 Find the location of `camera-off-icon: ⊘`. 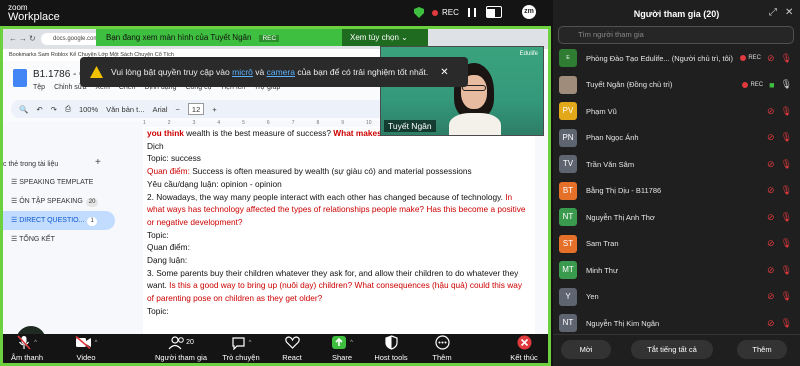

camera-off-icon: ⊘ is located at coordinates (771, 269).